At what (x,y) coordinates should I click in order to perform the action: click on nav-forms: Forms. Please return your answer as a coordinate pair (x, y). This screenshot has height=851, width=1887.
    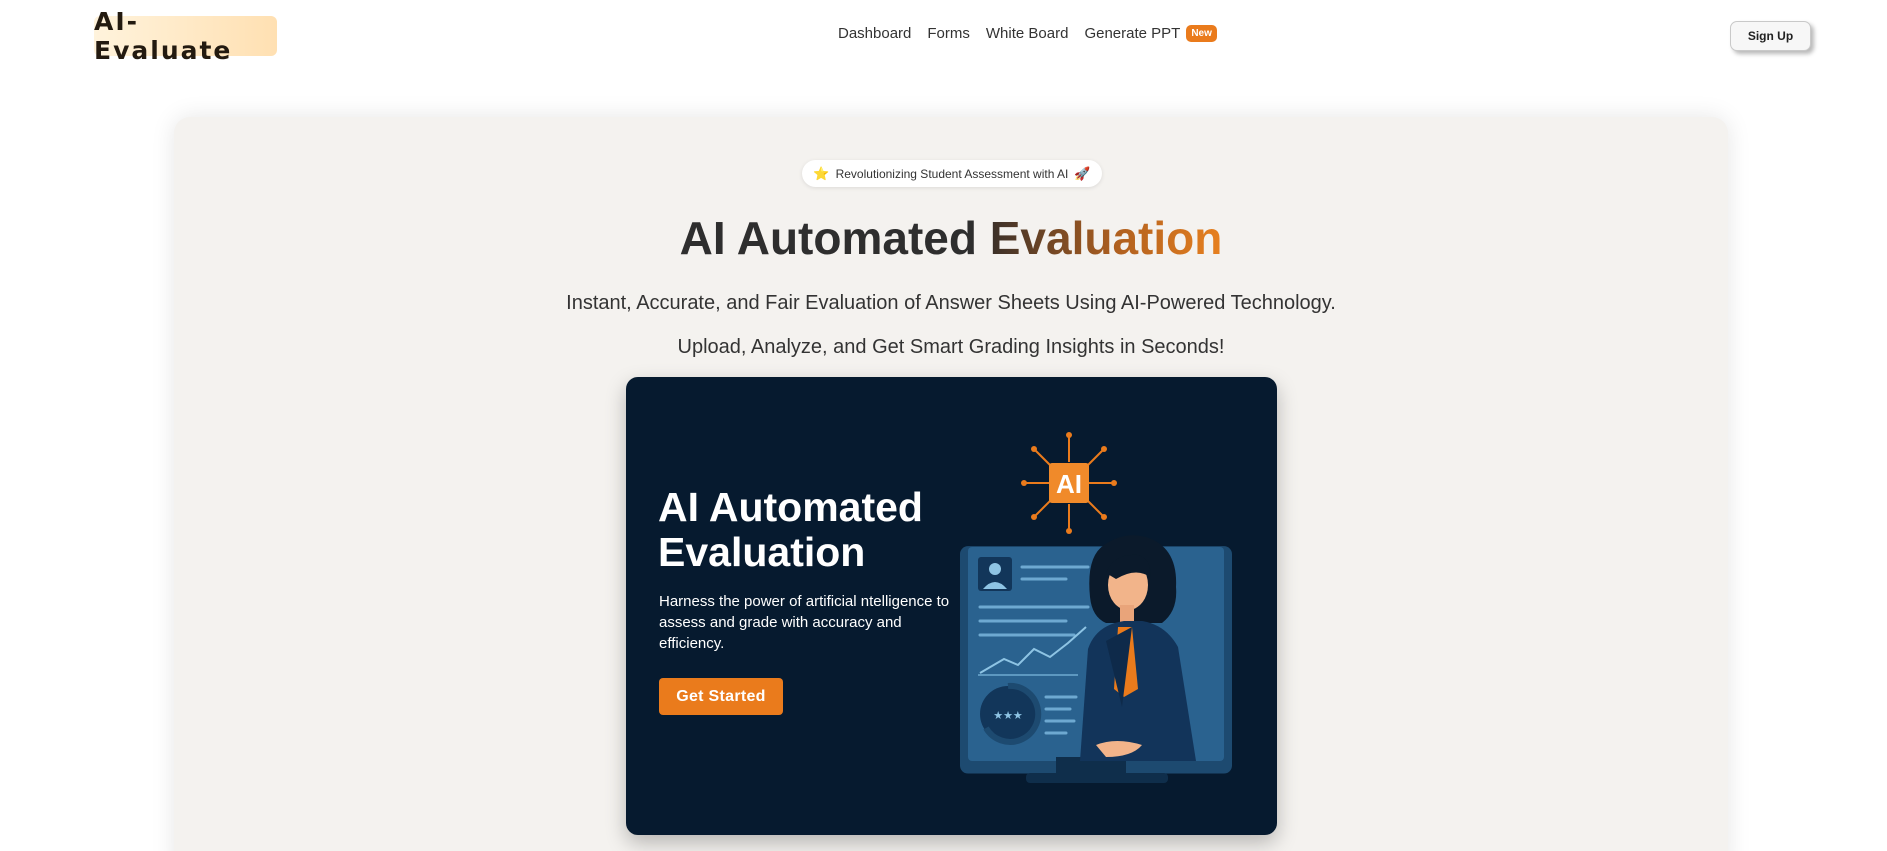
    Looking at the image, I should click on (948, 33).